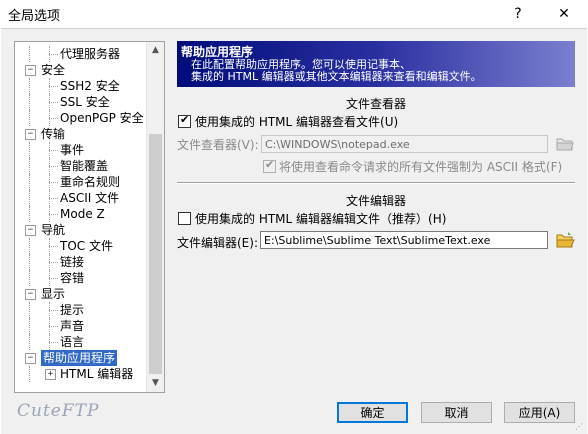  I want to click on tree-item-label: 链接, so click(72, 262).